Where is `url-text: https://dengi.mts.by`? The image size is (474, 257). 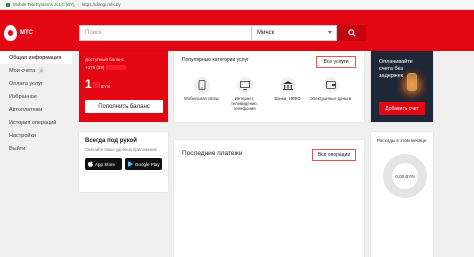
url-text: https://dengi.mts.by is located at coordinates (101, 4).